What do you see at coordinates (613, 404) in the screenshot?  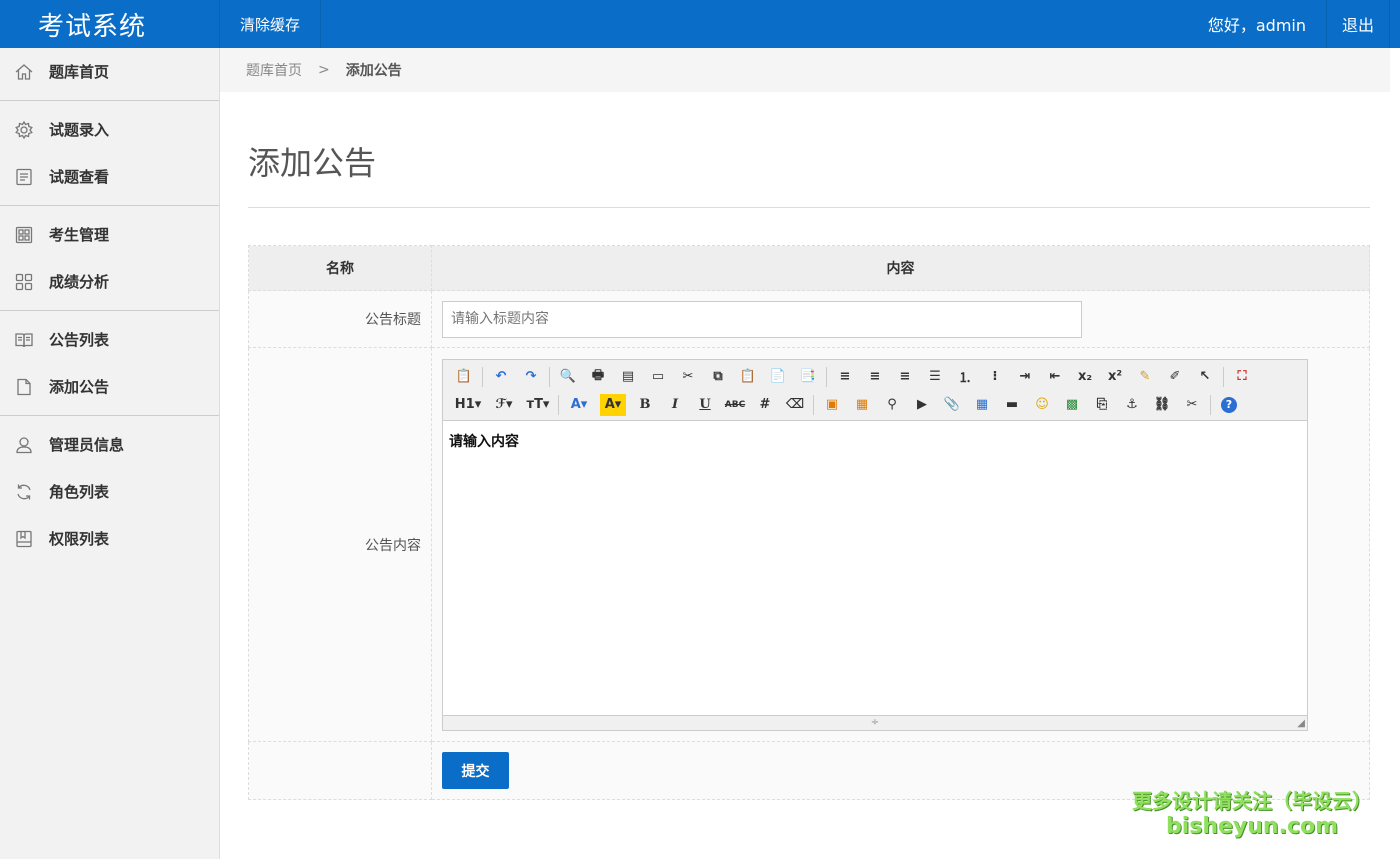 I see `highlight-color-icon: A▾` at bounding box center [613, 404].